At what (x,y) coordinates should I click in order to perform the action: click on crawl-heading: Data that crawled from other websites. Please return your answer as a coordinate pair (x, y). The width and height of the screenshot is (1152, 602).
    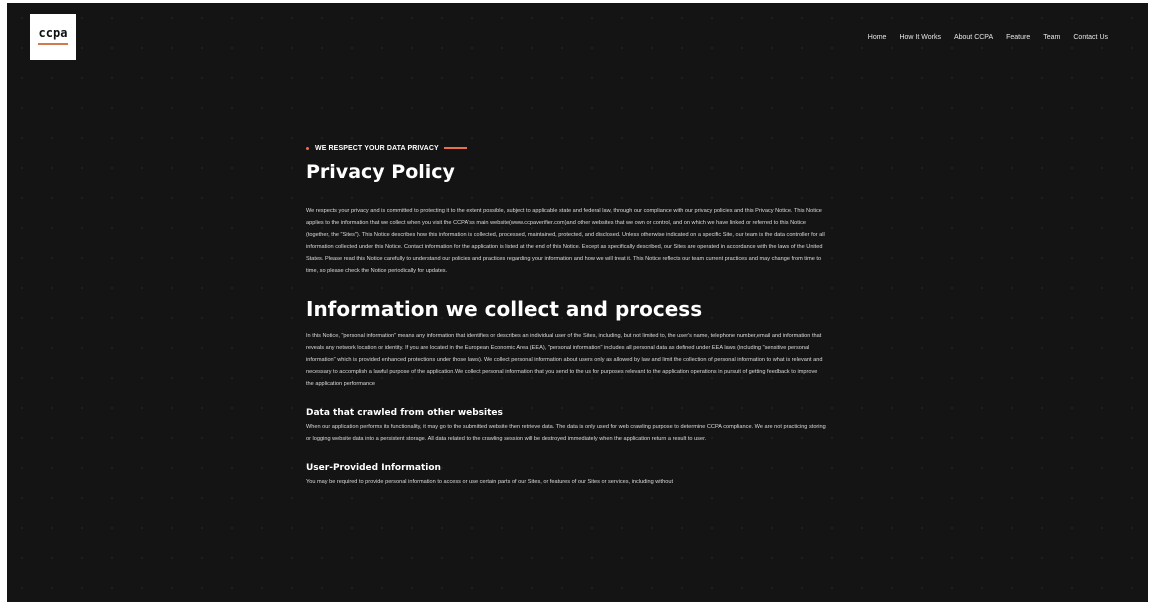
    Looking at the image, I should click on (404, 413).